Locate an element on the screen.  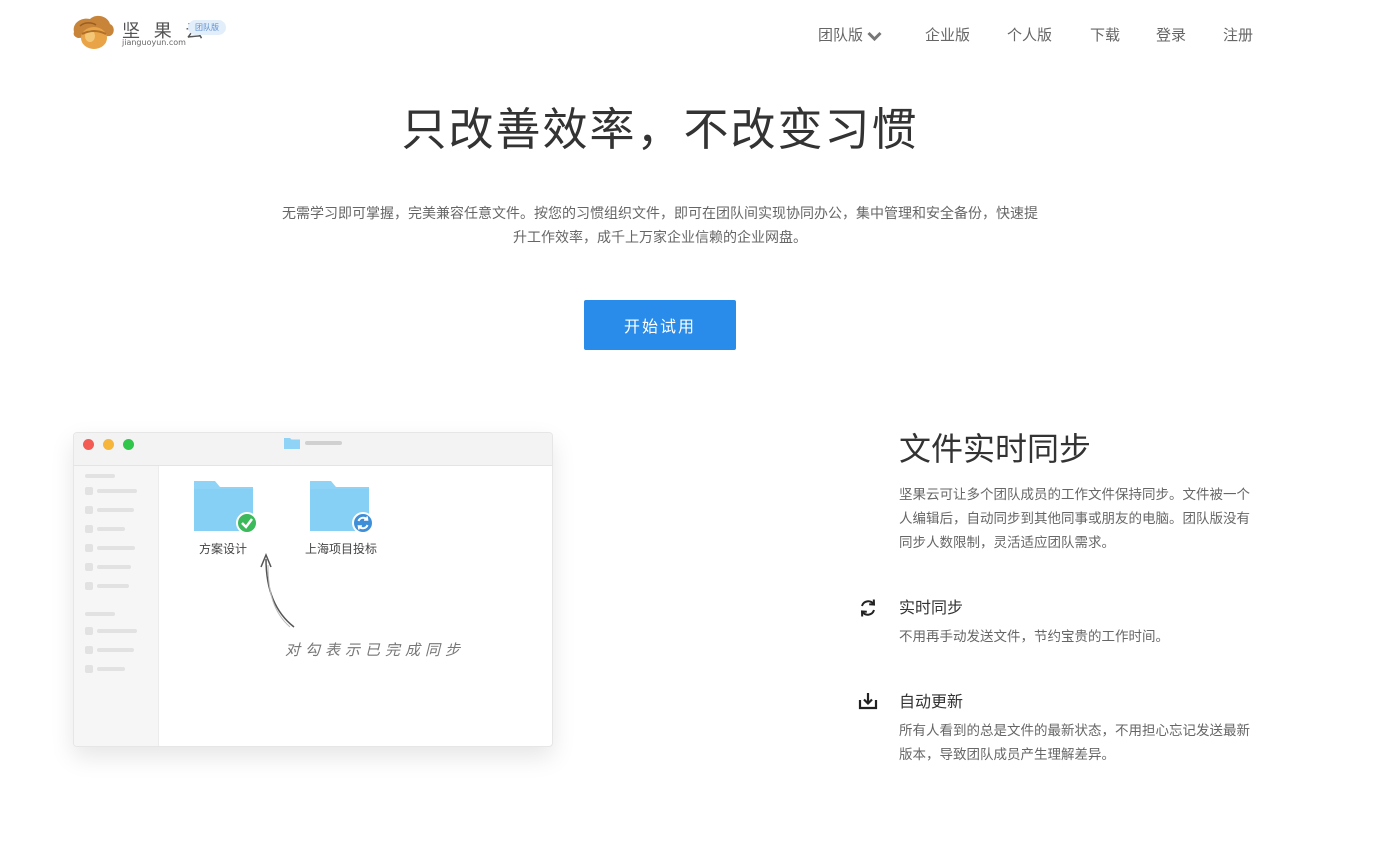
nav-enterprise: 企业版 is located at coordinates (947, 35).